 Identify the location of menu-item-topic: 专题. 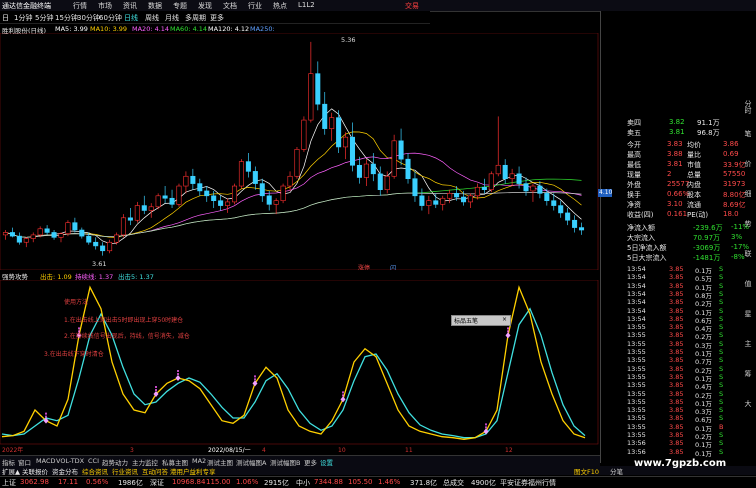
(180, 6).